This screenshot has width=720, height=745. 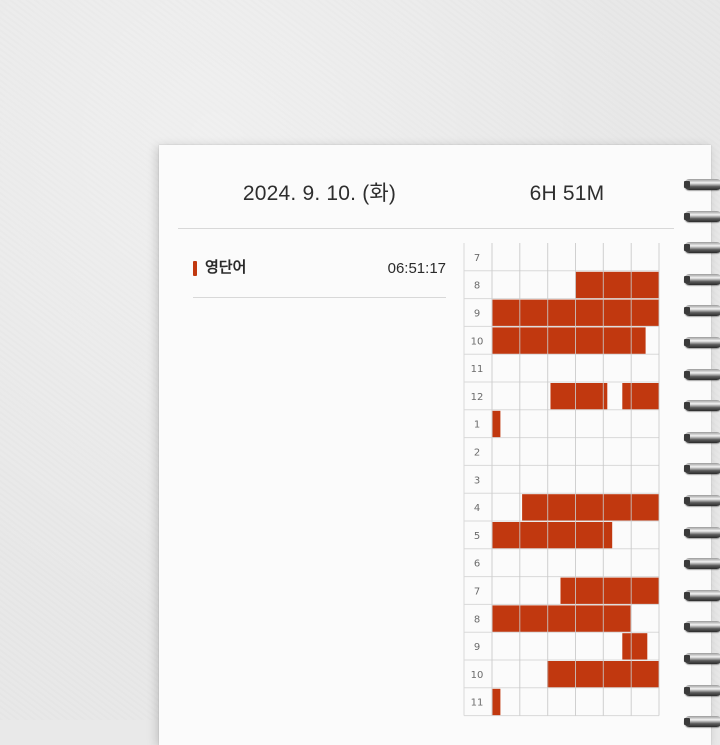 I want to click on hour-label: 5, so click(x=477, y=536).